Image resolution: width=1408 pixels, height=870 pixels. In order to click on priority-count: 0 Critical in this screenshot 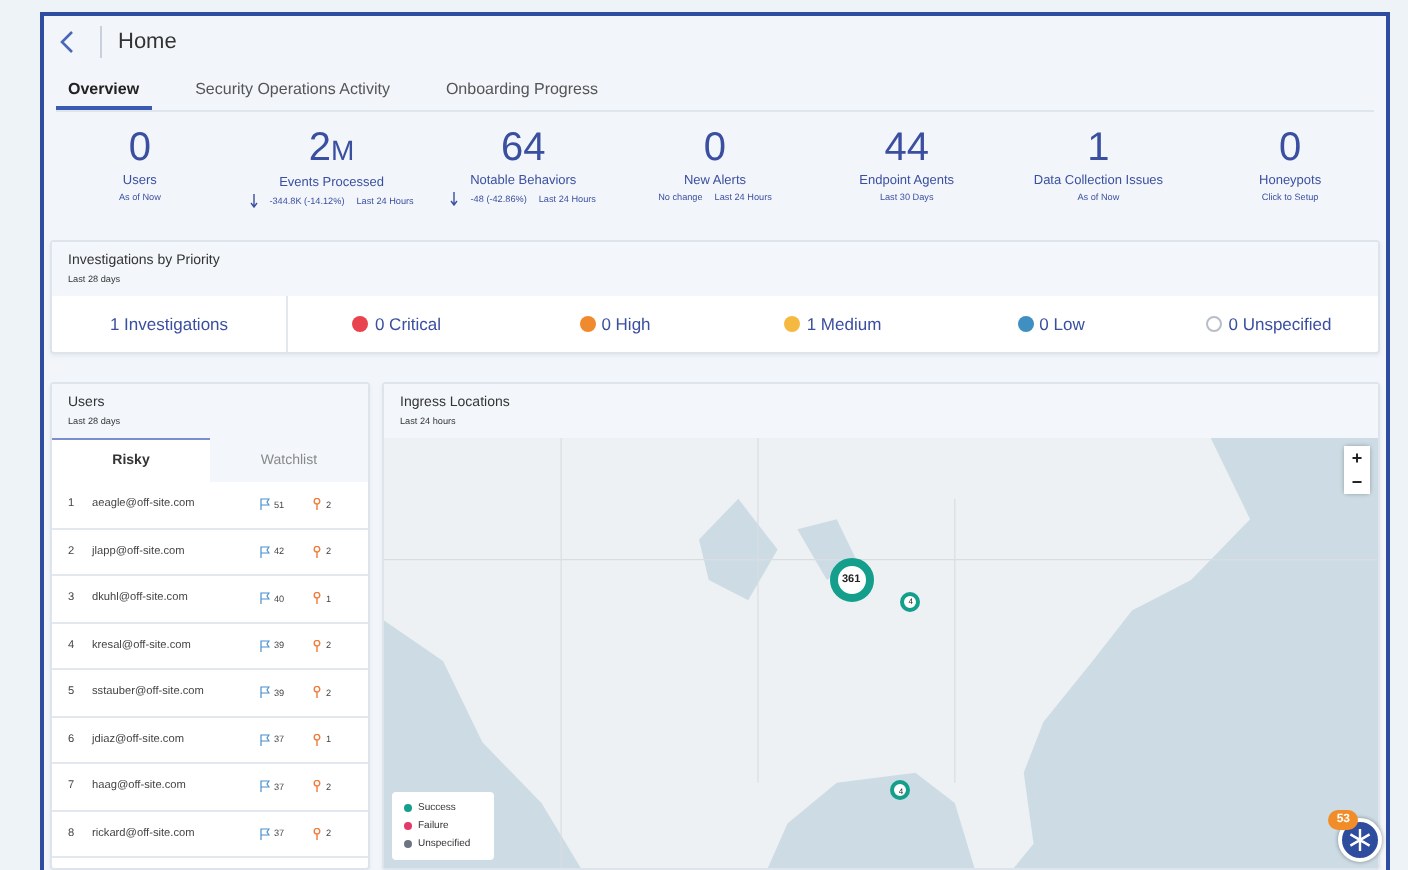, I will do `click(408, 324)`.